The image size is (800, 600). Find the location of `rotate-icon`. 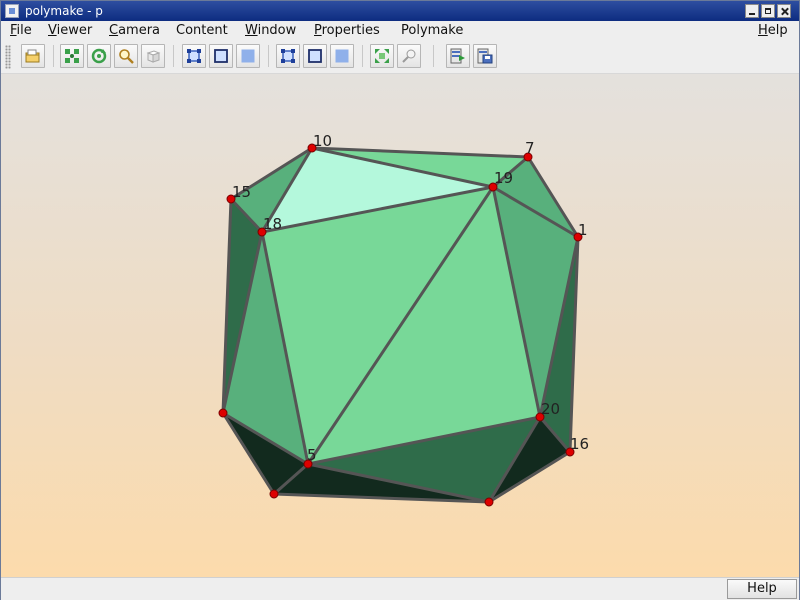

rotate-icon is located at coordinates (99, 56).